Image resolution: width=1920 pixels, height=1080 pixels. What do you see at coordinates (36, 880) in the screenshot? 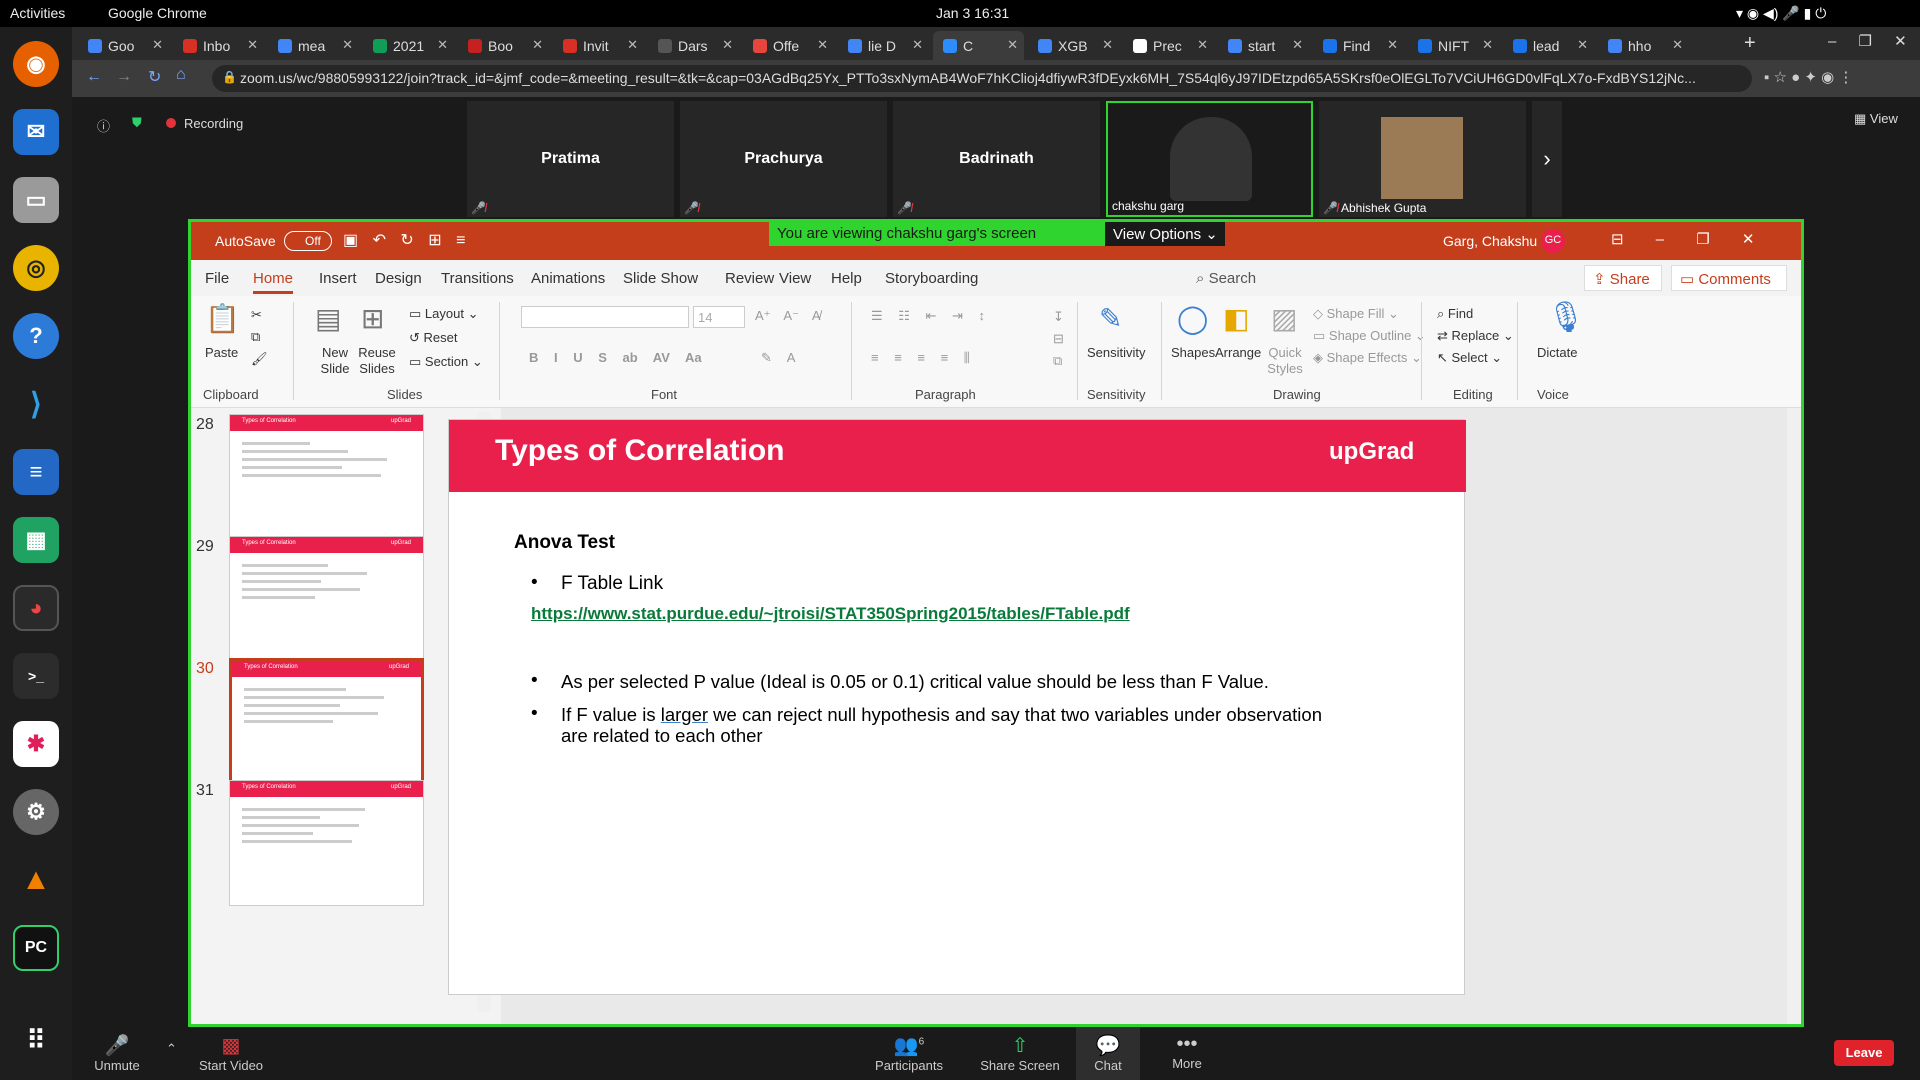
I see `vlc-icon: ▲` at bounding box center [36, 880].